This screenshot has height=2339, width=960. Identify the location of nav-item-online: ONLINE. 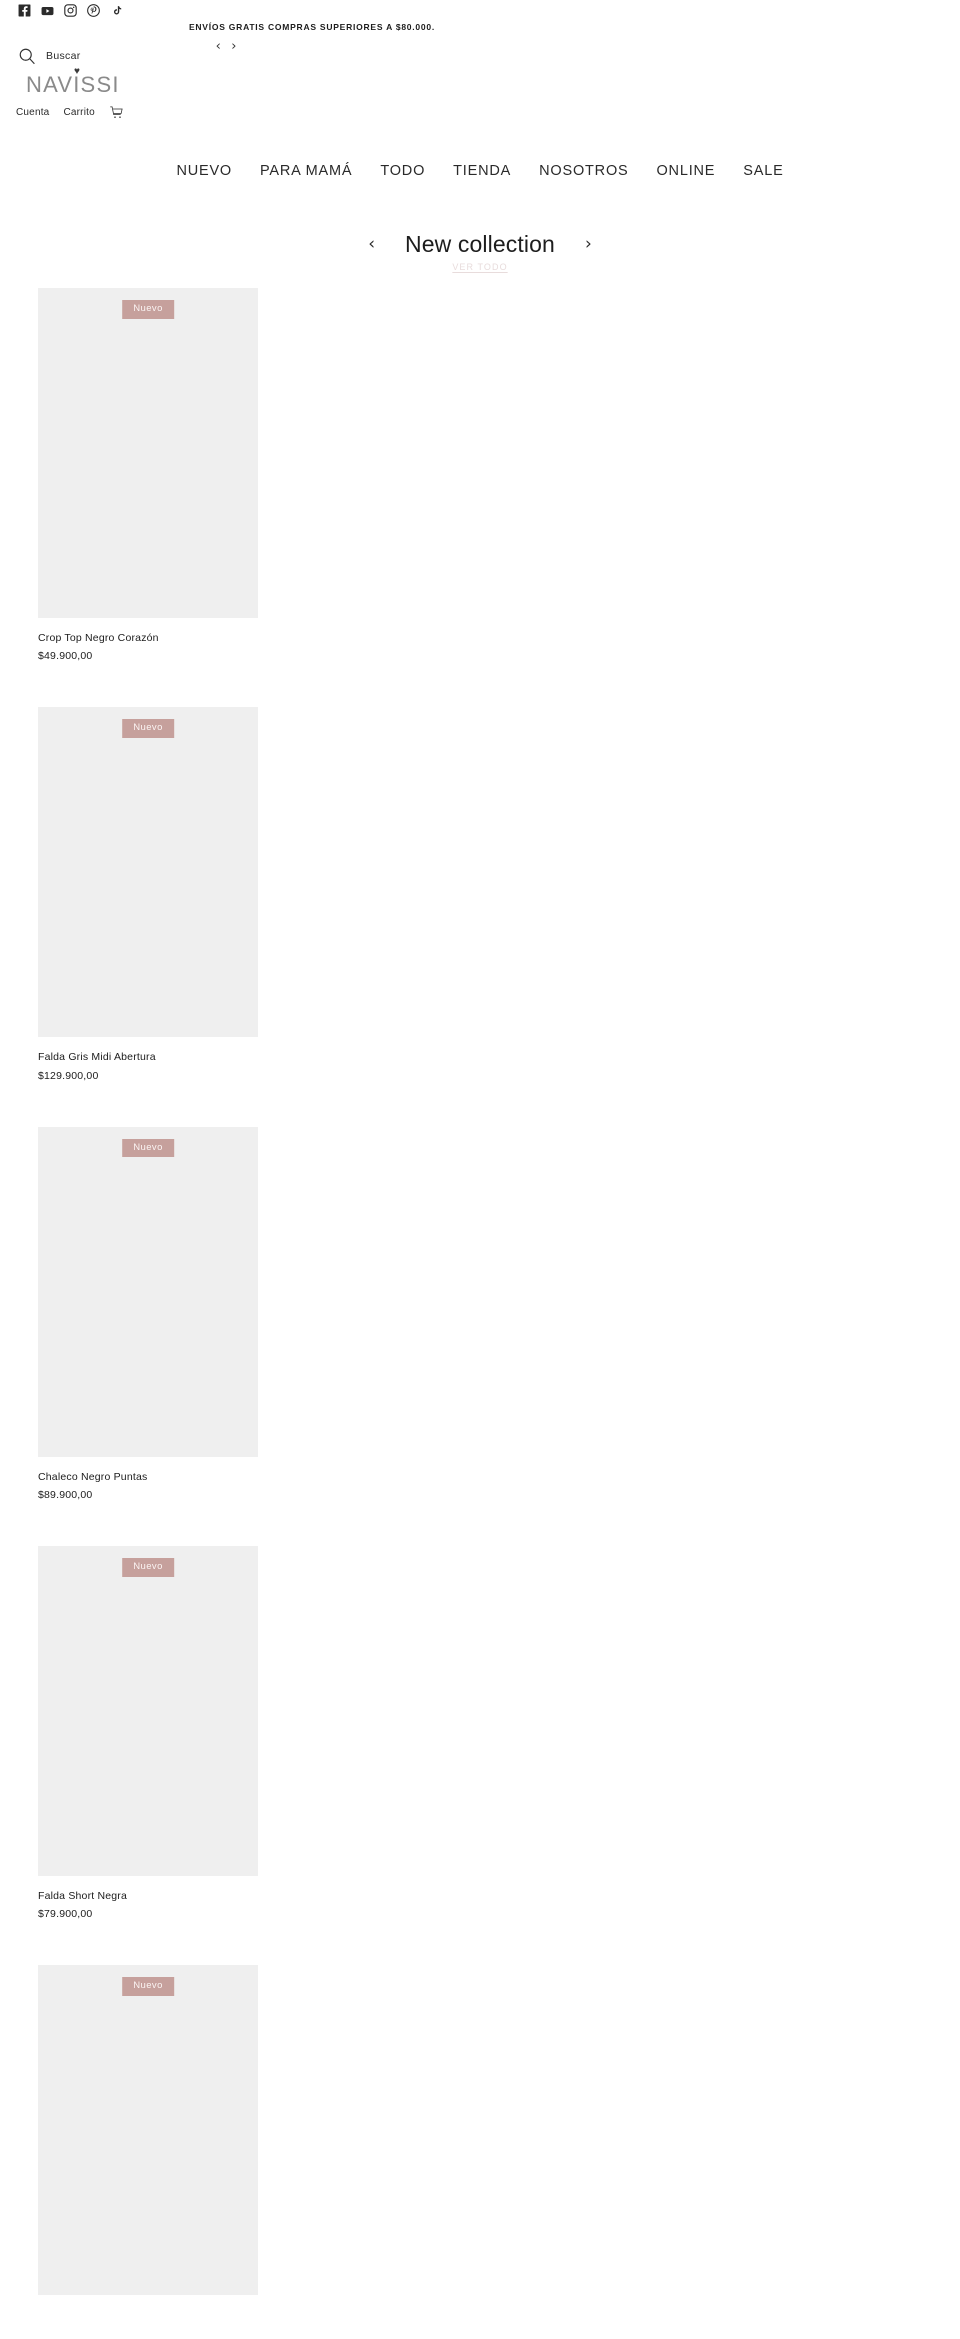
(685, 171).